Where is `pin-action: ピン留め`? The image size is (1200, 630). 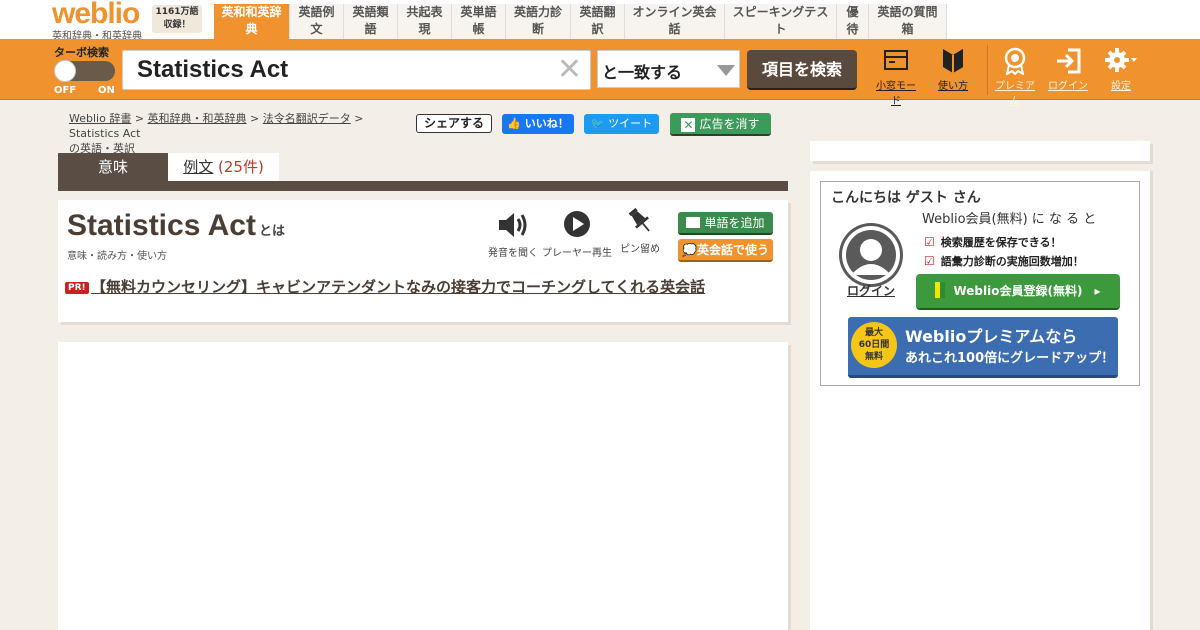 pin-action: ピン留め is located at coordinates (640, 230).